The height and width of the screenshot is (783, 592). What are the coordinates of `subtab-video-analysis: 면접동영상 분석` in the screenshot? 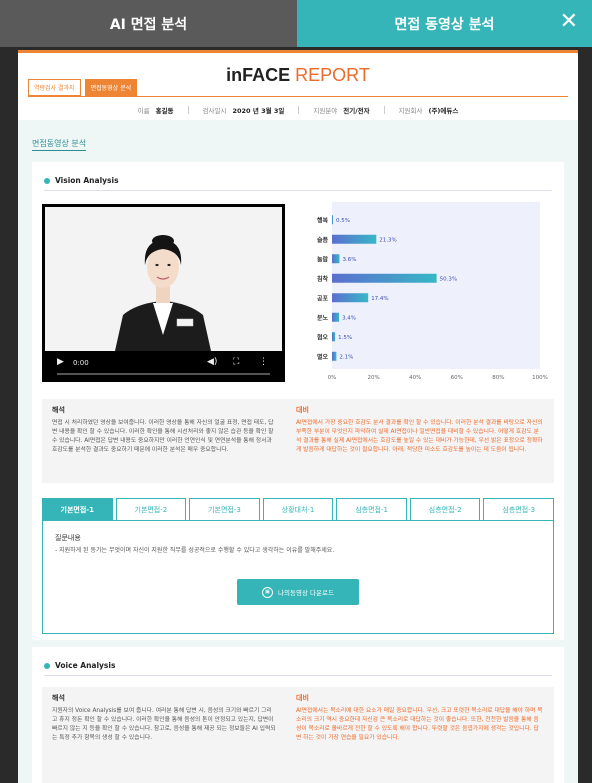 It's located at (111, 87).